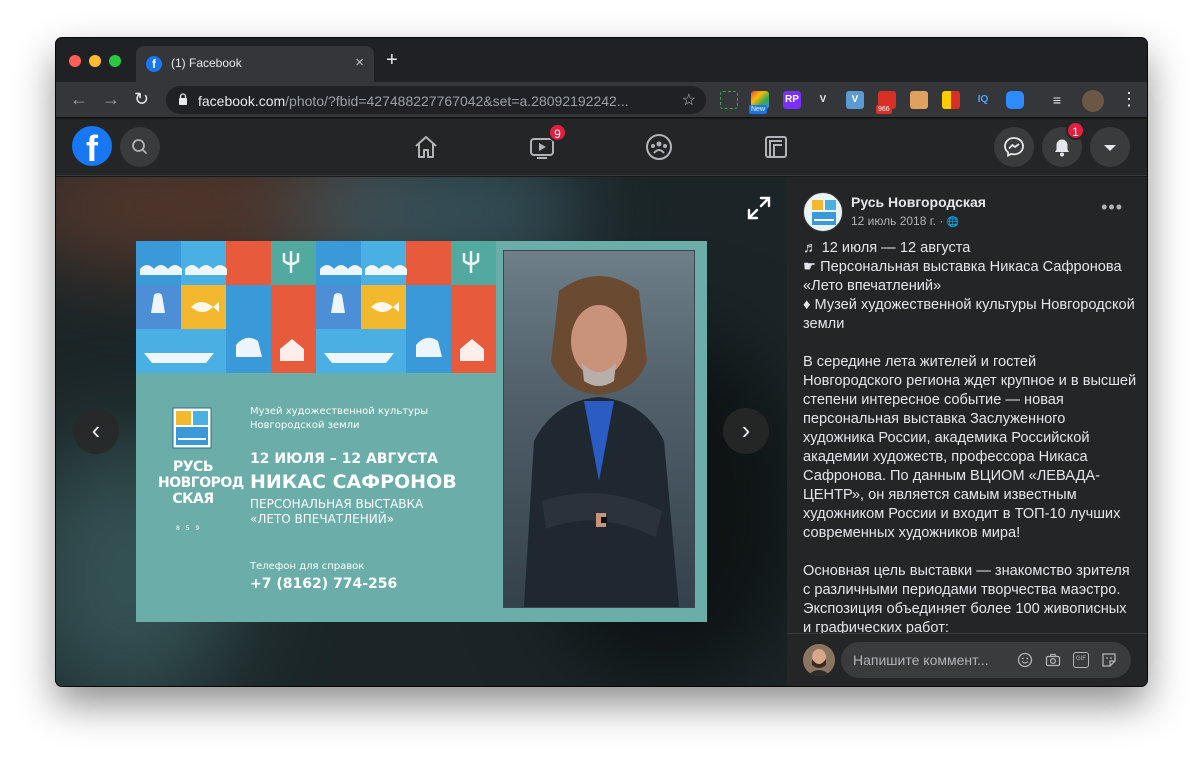 The width and height of the screenshot is (1203, 760). What do you see at coordinates (95, 61) in the screenshot?
I see `minimize-window-button` at bounding box center [95, 61].